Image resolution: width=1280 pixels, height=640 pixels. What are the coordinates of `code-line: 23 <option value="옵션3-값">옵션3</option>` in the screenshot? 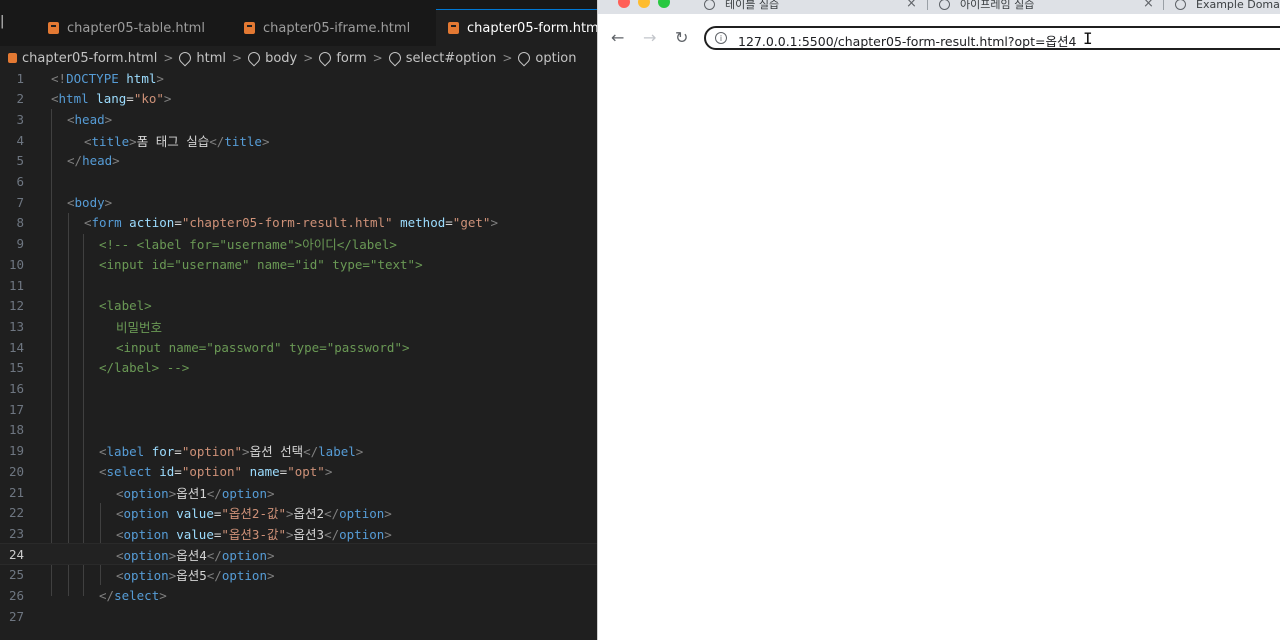 It's located at (298, 533).